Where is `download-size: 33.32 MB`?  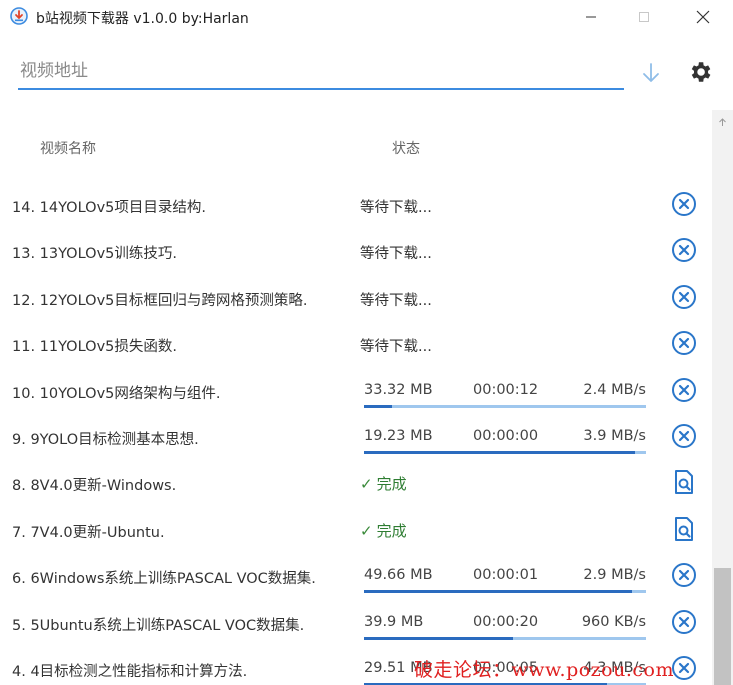
download-size: 33.32 MB is located at coordinates (398, 389).